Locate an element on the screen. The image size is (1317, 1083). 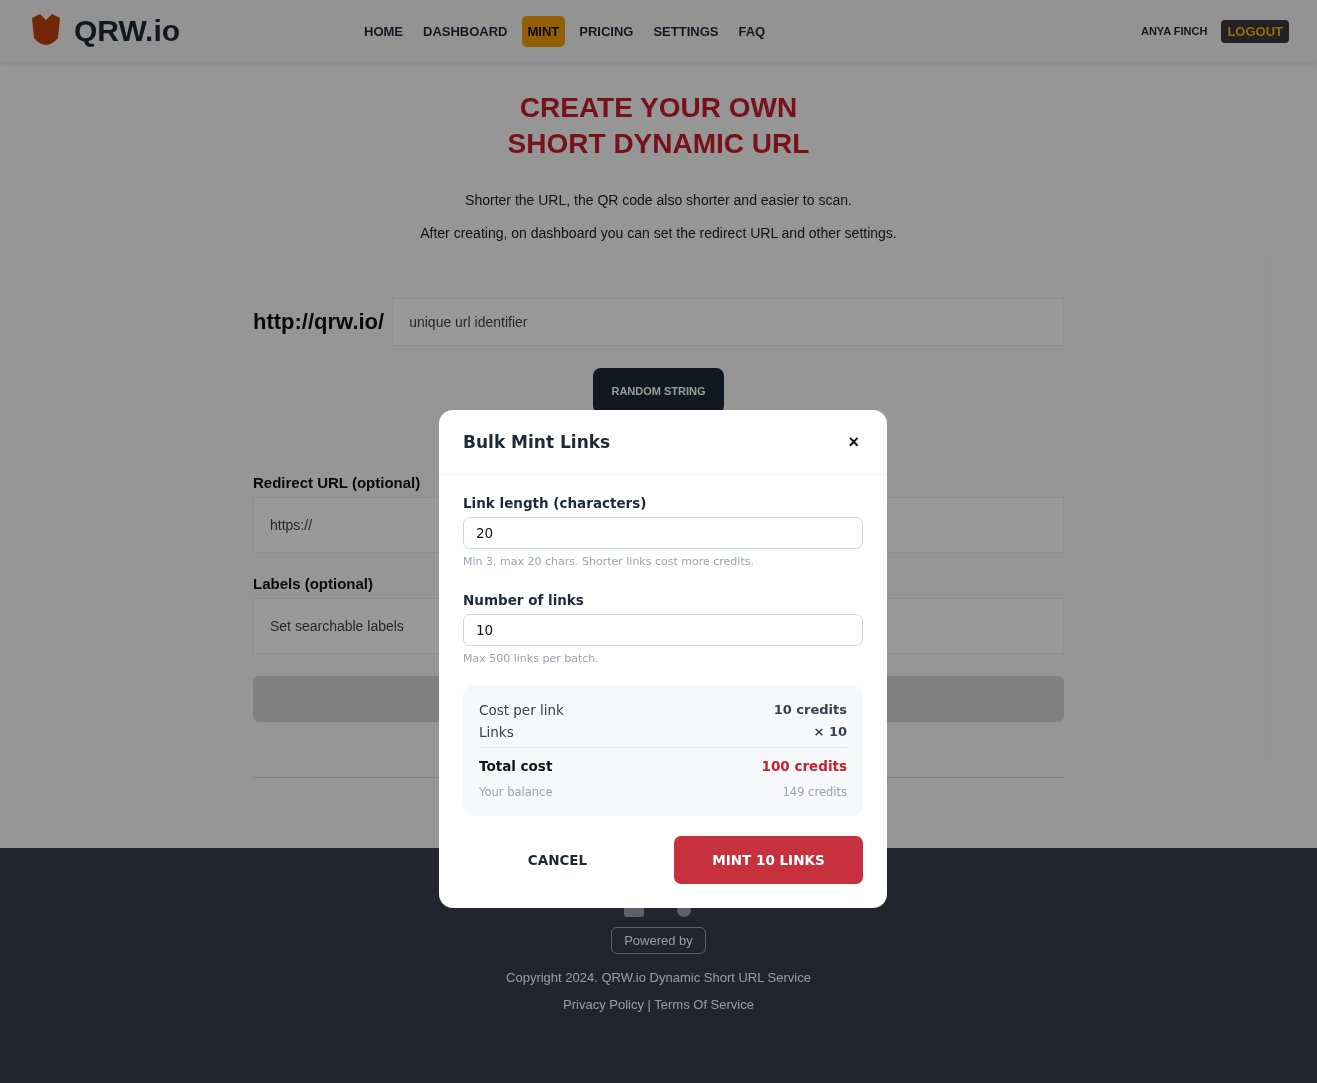
number-field: 20 is located at coordinates (663, 533).